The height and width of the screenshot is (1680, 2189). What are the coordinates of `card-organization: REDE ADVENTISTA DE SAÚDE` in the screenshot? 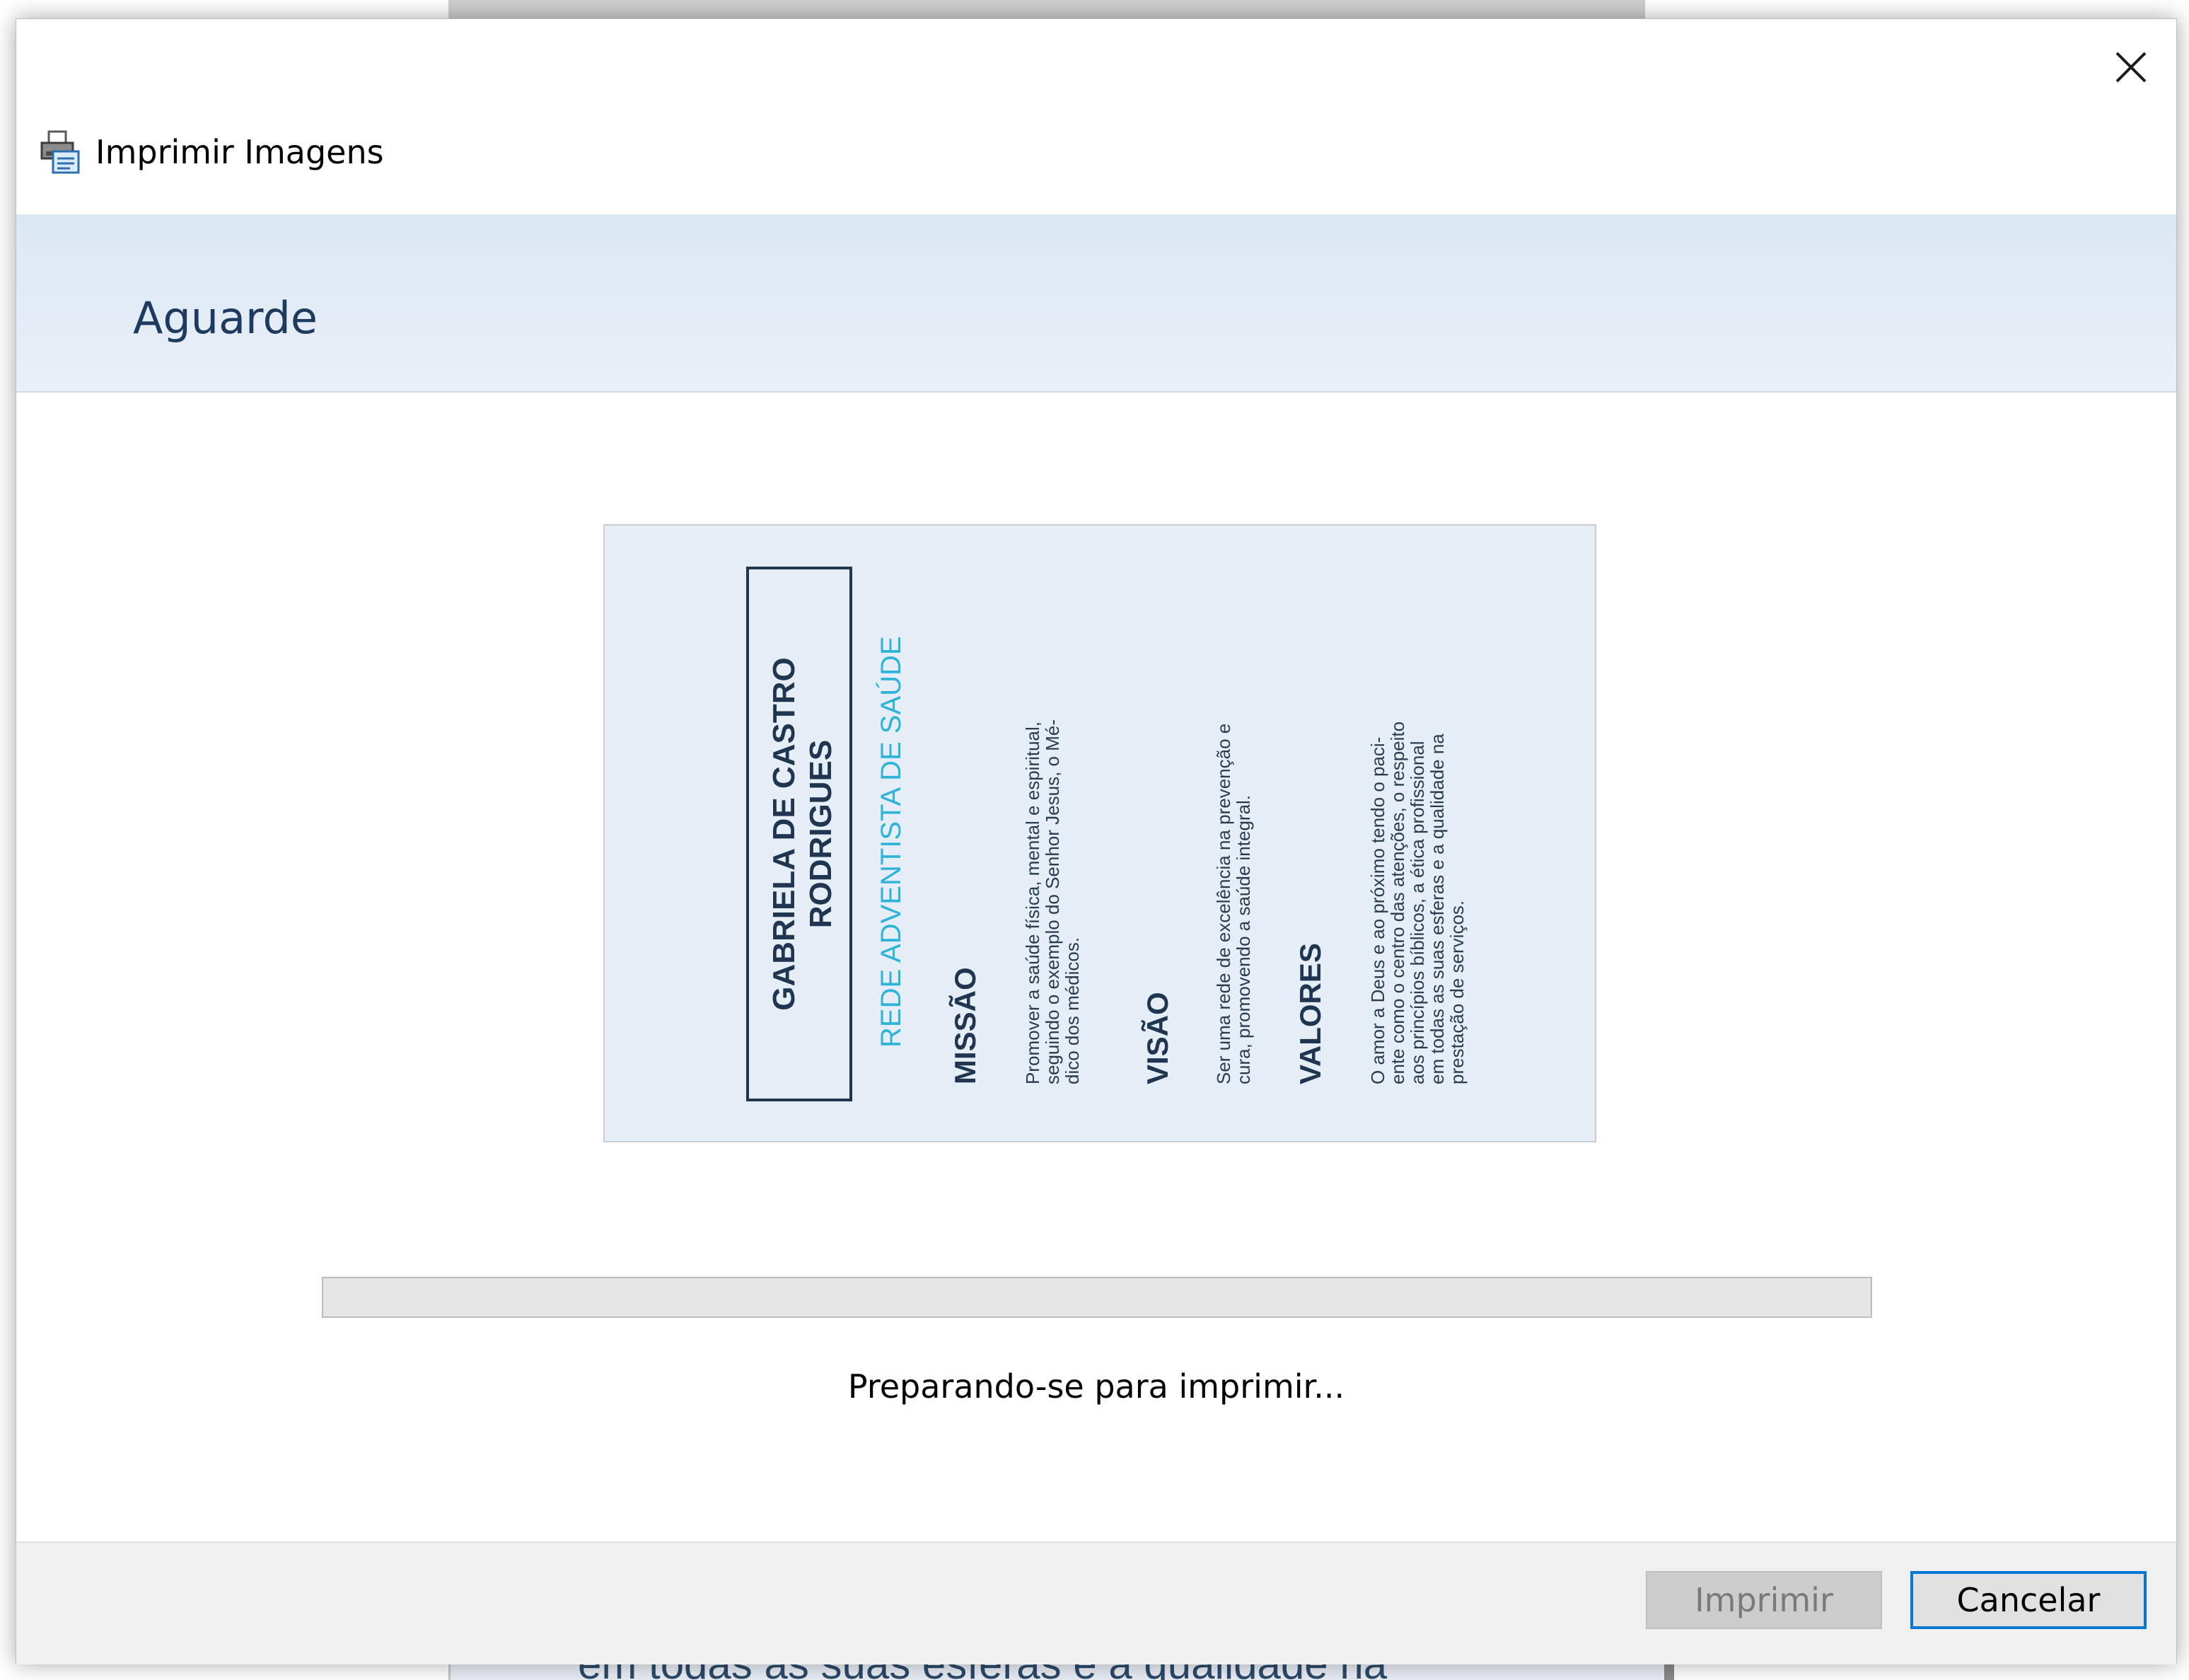 It's located at (891, 842).